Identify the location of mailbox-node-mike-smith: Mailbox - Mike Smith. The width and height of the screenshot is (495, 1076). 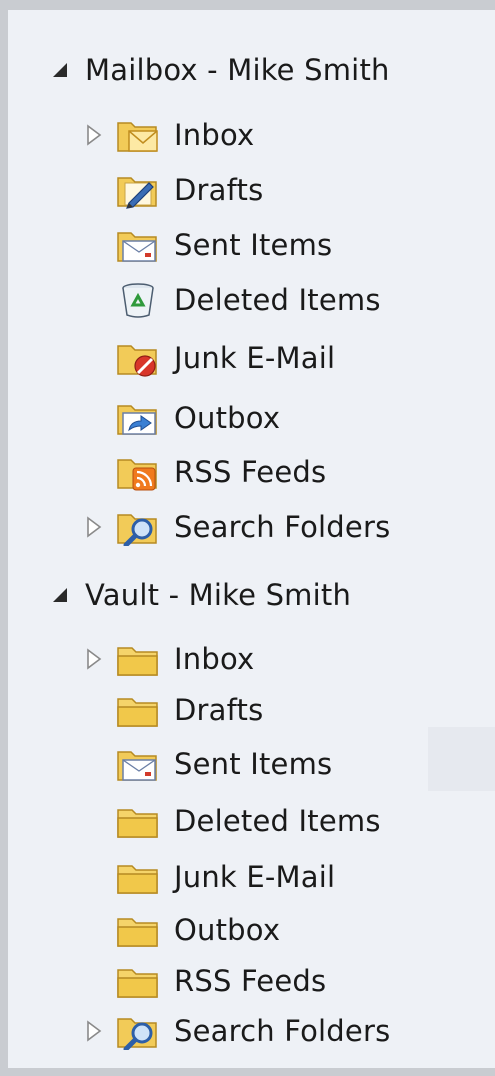
(221, 70).